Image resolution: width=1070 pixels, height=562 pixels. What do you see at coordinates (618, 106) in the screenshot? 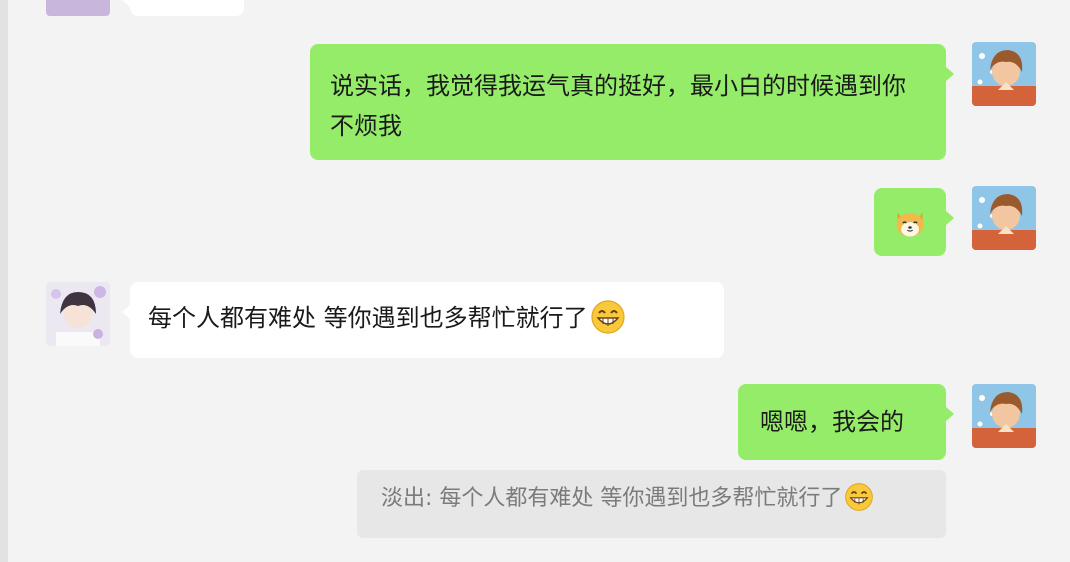
I see `message-text: 说实话，我觉得我运气真的挺好，最小白的时候遇到你不烦我` at bounding box center [618, 106].